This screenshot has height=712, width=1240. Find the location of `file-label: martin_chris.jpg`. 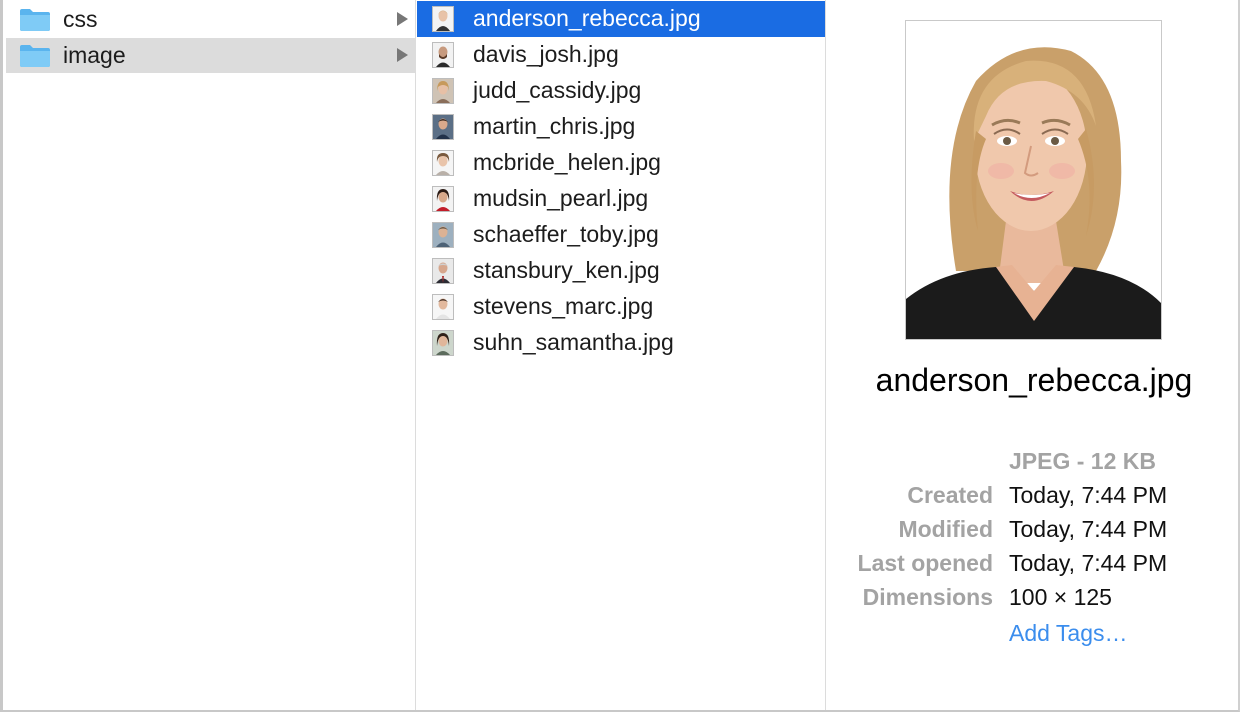

file-label: martin_chris.jpg is located at coordinates (554, 126).